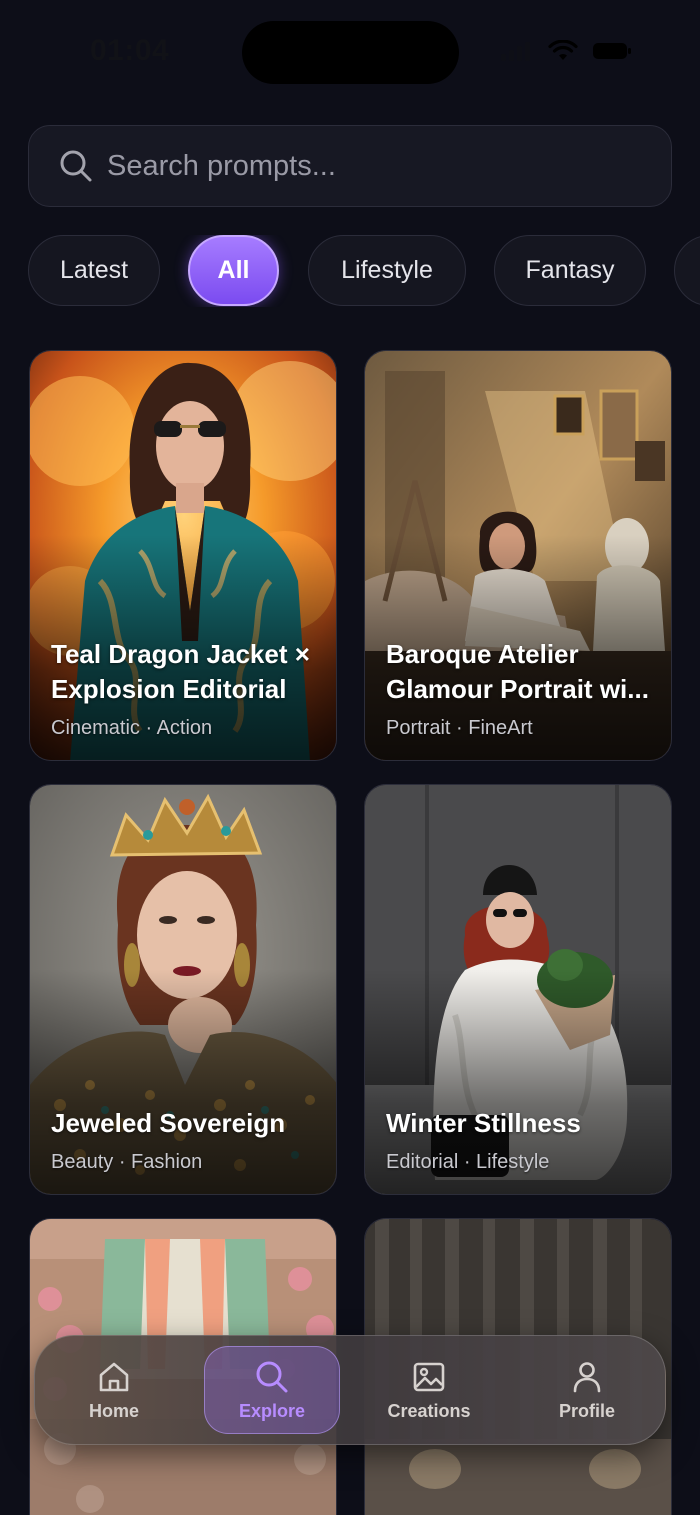 The width and height of the screenshot is (700, 1515). I want to click on nav-profile: Profile, so click(587, 1390).